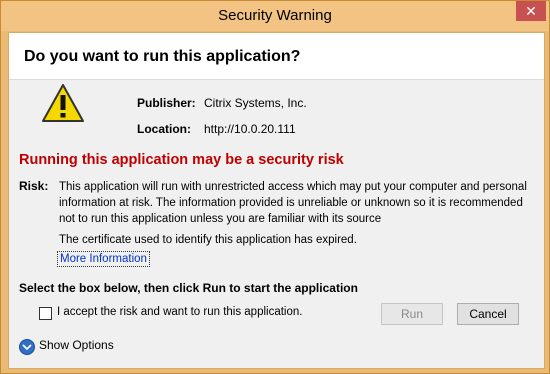 Image resolution: width=550 pixels, height=374 pixels. What do you see at coordinates (103, 259) in the screenshot?
I see `more-information-link: More Information` at bounding box center [103, 259].